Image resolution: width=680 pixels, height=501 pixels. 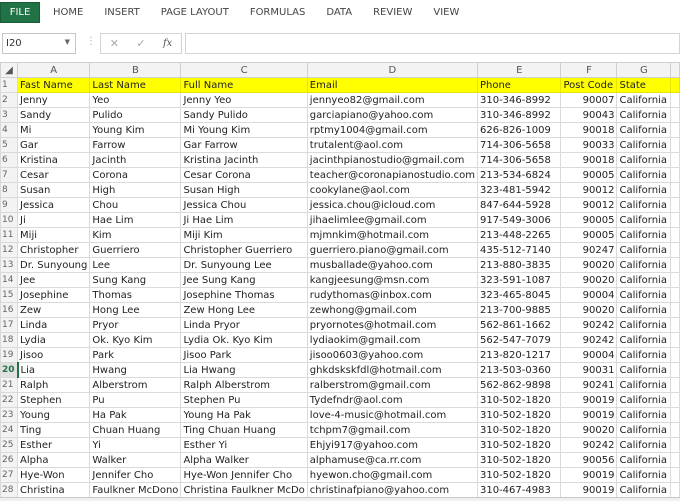 I want to click on cell: 90005, so click(x=589, y=220).